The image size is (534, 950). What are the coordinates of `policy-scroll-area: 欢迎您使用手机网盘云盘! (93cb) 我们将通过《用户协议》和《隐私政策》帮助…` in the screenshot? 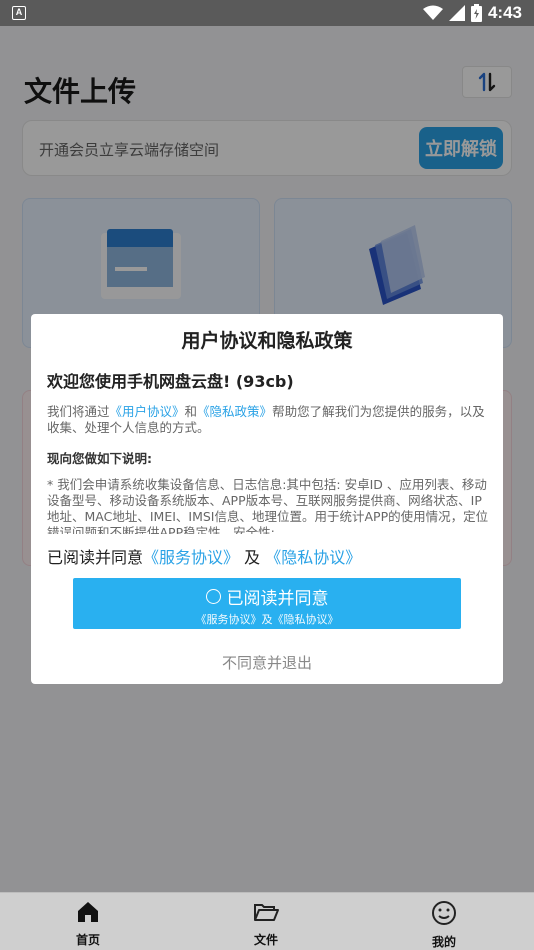 It's located at (269, 451).